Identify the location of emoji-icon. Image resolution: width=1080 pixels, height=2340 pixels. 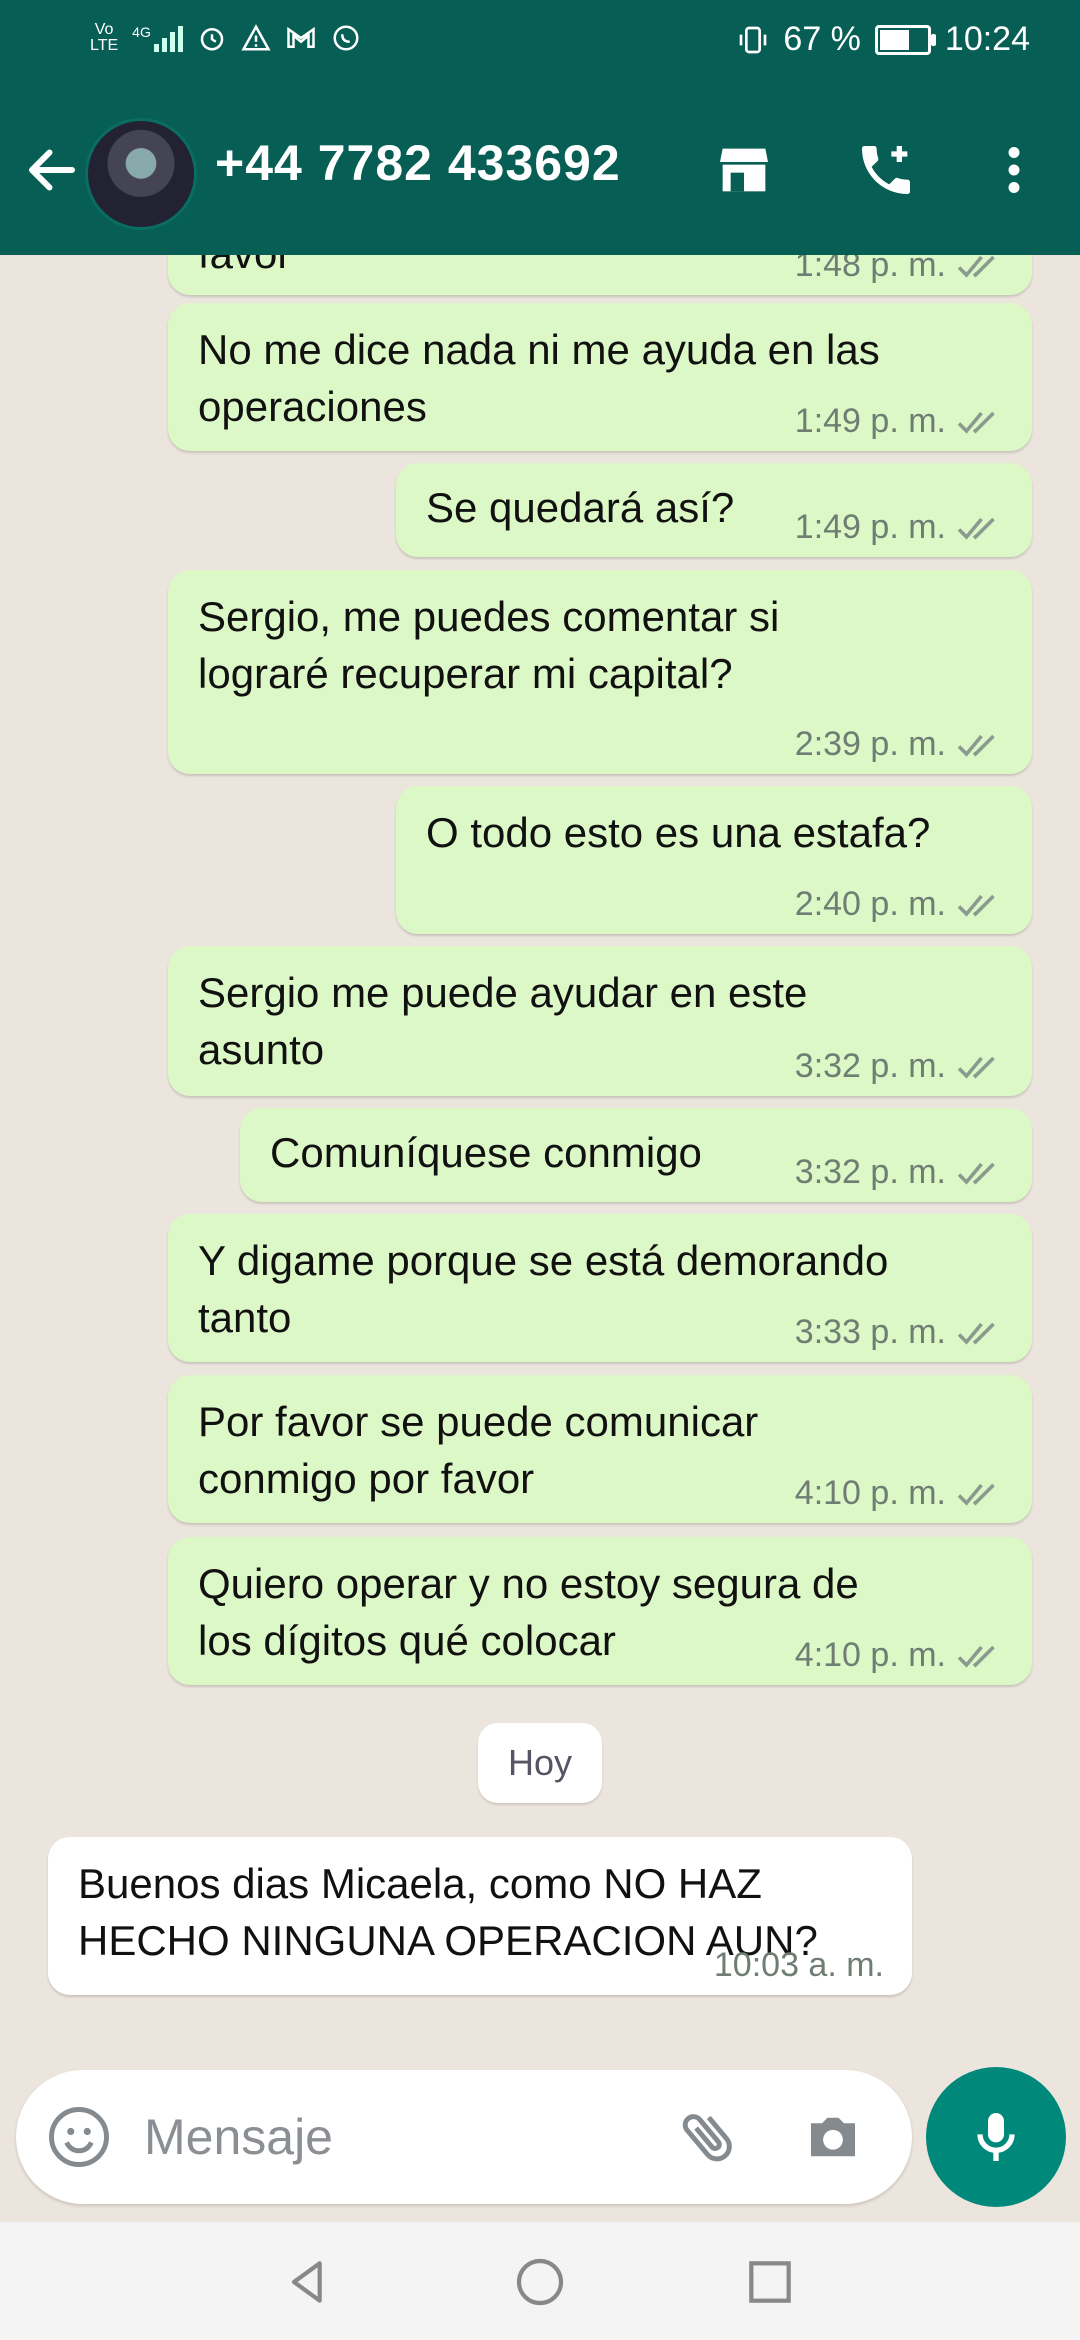
(79, 2137).